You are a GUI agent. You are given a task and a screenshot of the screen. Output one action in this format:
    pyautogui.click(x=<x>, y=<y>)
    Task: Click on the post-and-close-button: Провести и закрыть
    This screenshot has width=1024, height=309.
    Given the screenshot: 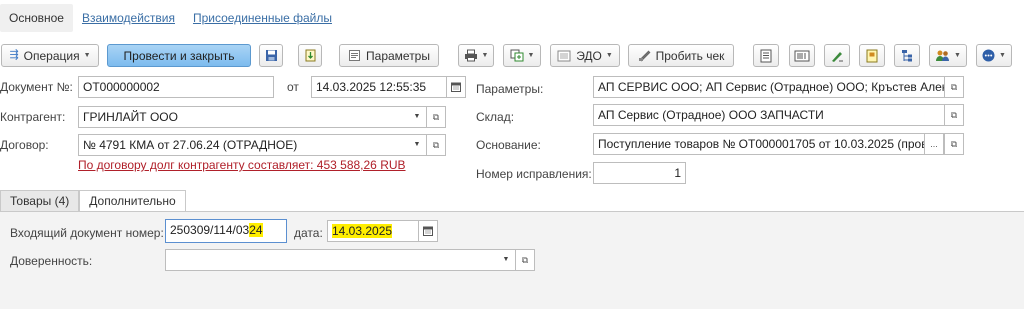 What is the action you would take?
    pyautogui.click(x=179, y=55)
    